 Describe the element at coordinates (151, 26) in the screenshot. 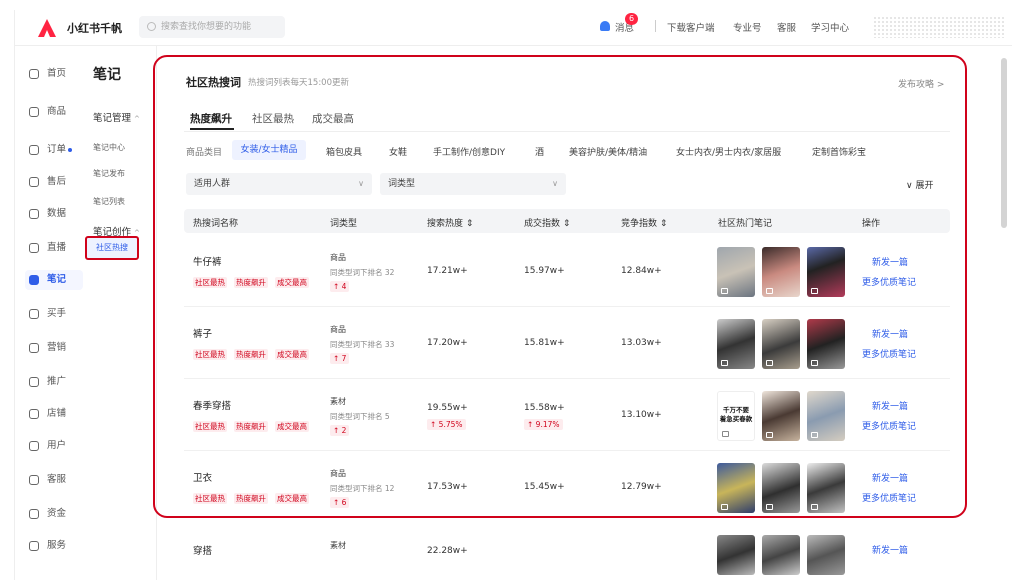

I see `search-icon` at that location.